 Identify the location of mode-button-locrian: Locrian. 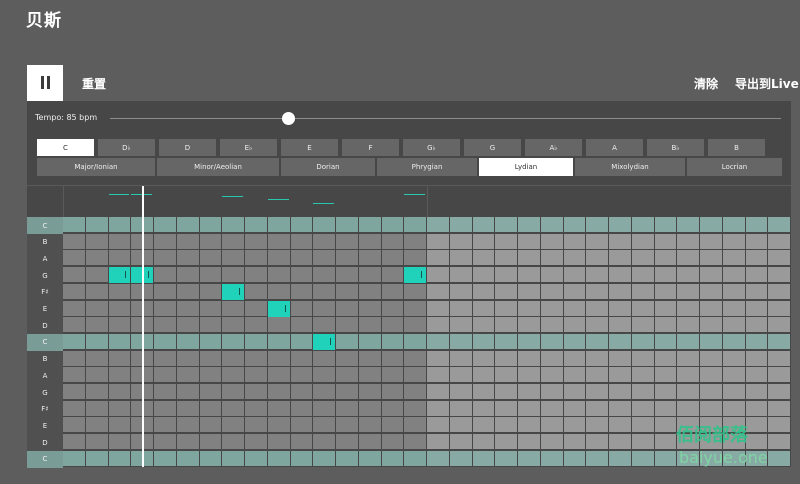
(734, 167).